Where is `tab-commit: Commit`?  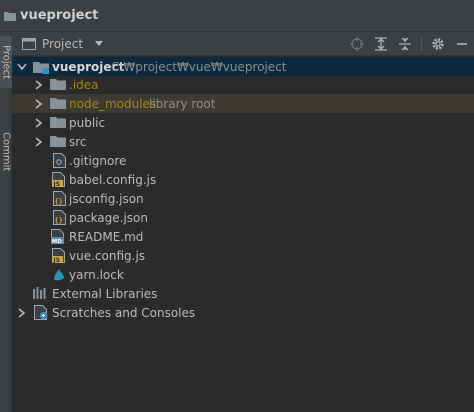 tab-commit: Commit is located at coordinates (6, 152).